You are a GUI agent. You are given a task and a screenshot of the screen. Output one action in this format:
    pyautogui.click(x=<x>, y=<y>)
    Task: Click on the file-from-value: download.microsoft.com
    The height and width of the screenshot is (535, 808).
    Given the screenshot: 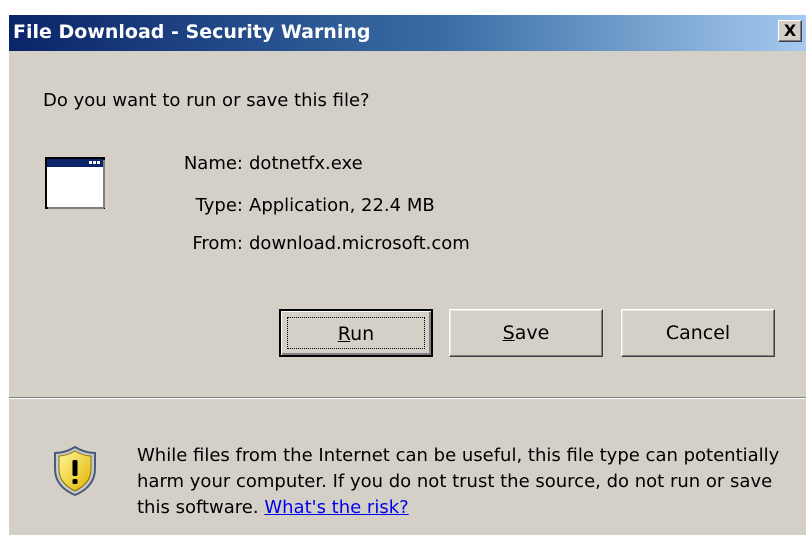 What is the action you would take?
    pyautogui.click(x=359, y=243)
    